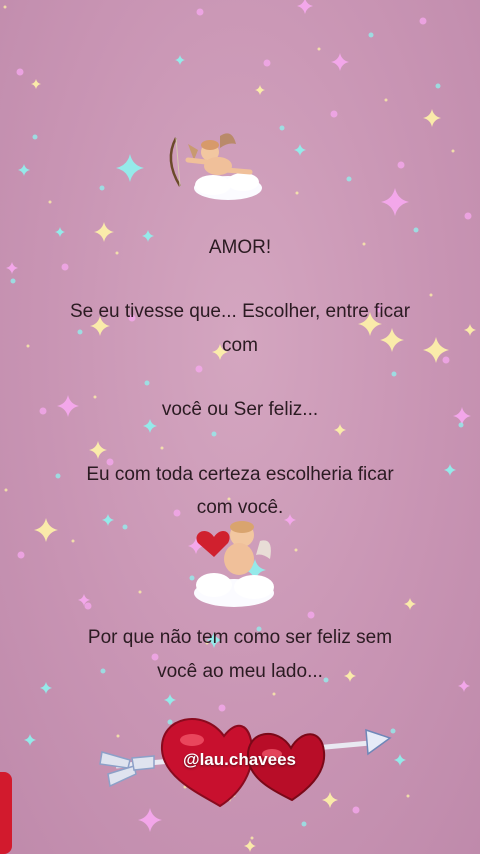  I want to click on username-handle: @lau.chavees, so click(239, 760).